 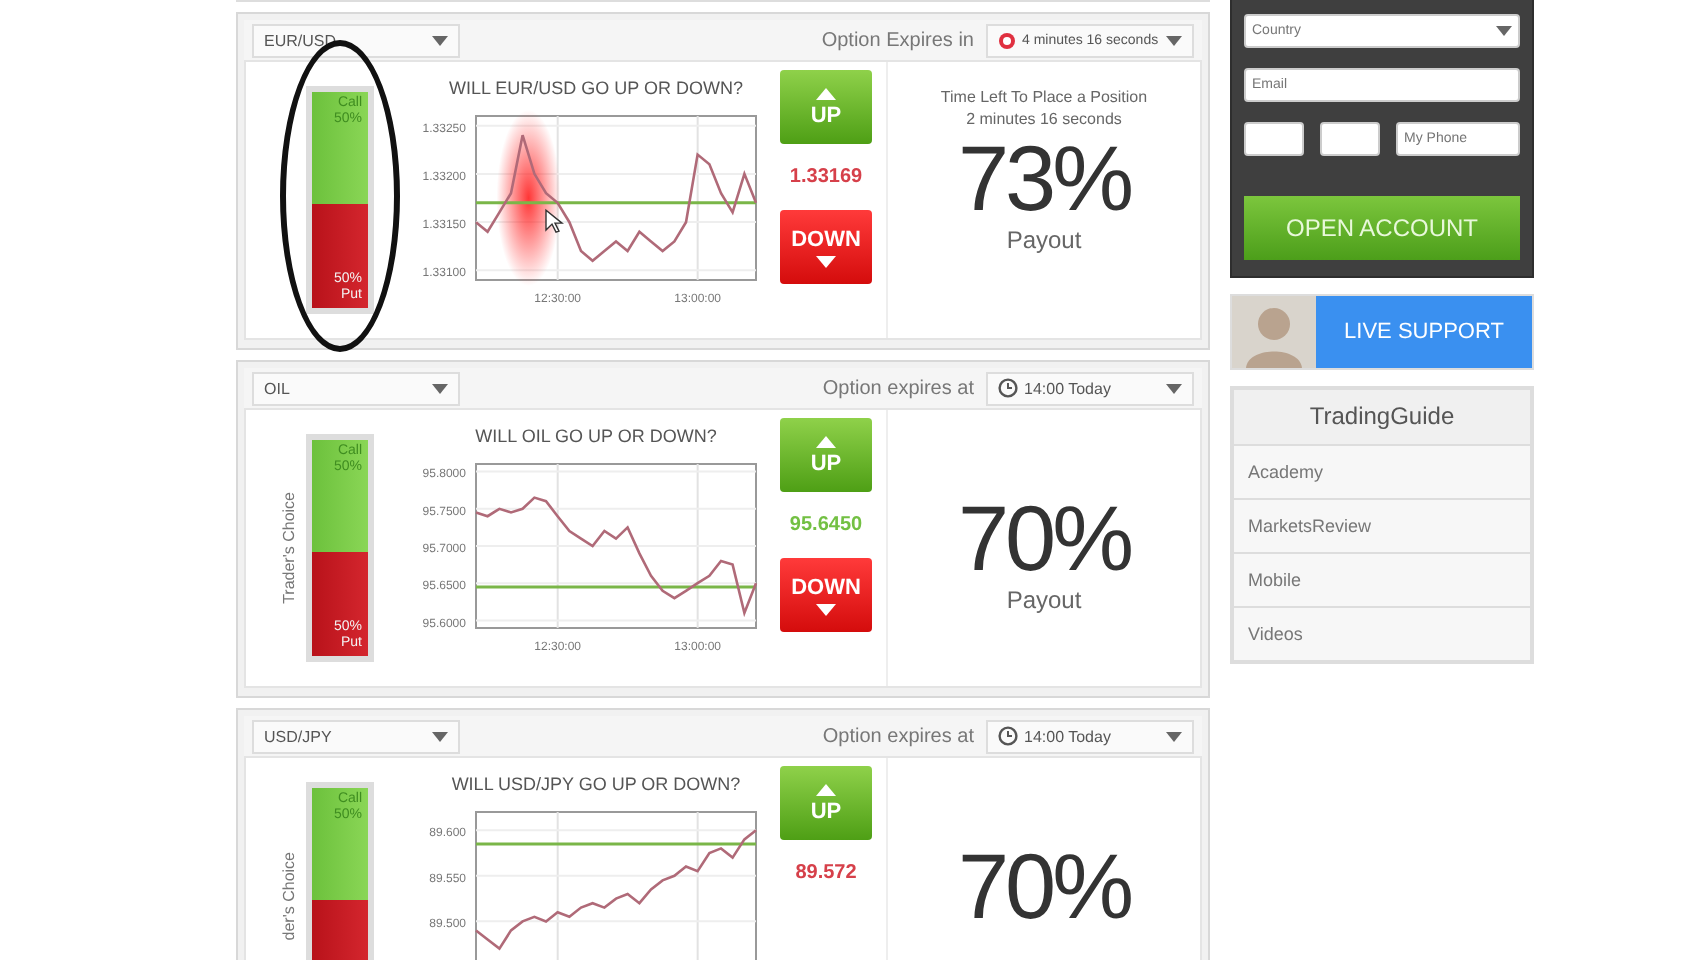 What do you see at coordinates (1350, 139) in the screenshot?
I see `area-code-field` at bounding box center [1350, 139].